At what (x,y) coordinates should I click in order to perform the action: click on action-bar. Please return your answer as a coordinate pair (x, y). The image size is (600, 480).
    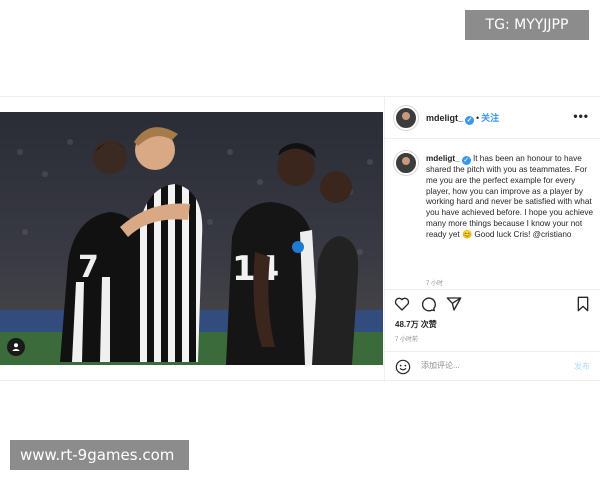
    Looking at the image, I should click on (492, 301).